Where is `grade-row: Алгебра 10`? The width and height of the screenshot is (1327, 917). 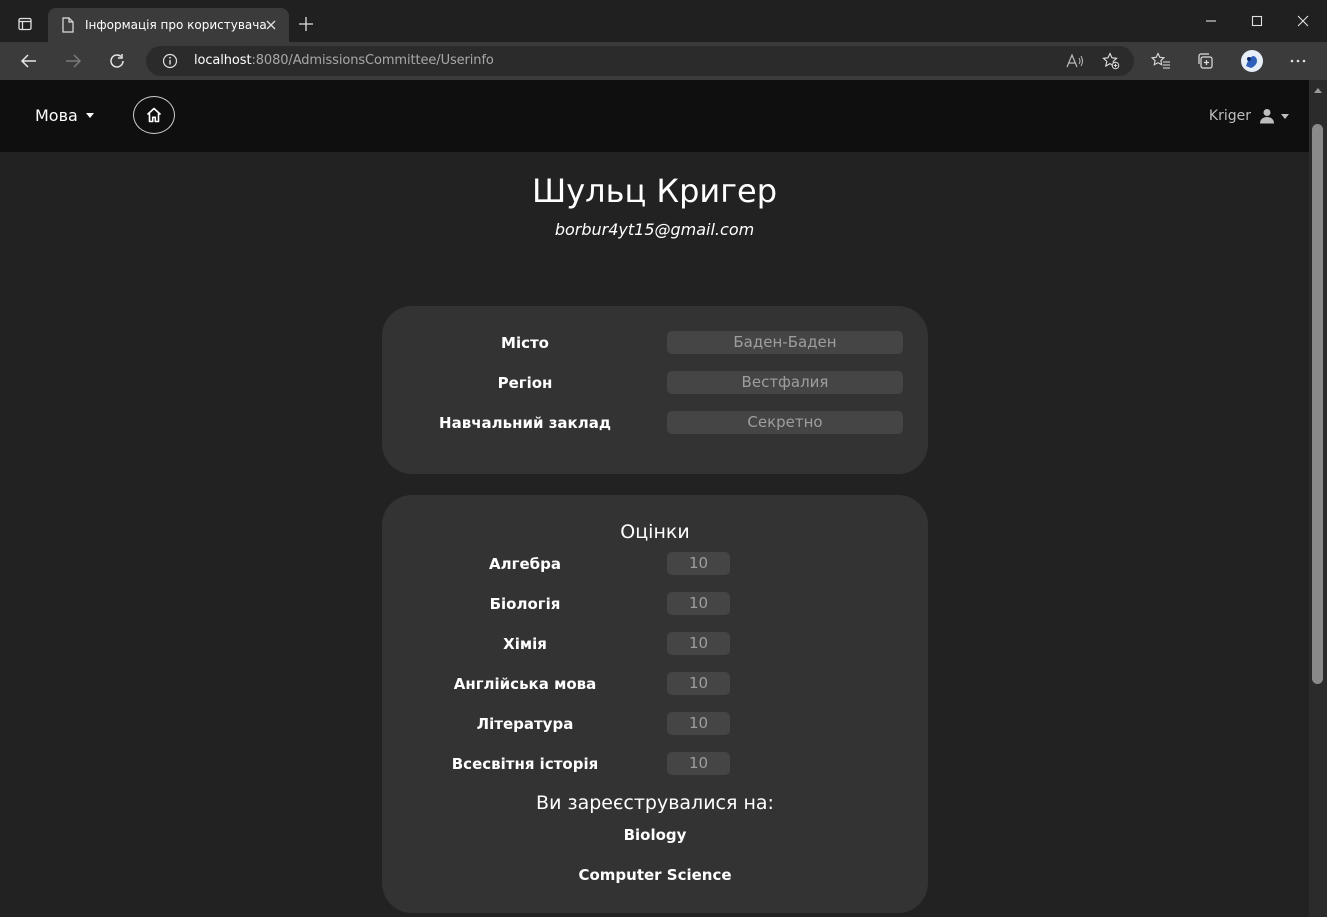 grade-row: Алгебра 10 is located at coordinates (655, 564).